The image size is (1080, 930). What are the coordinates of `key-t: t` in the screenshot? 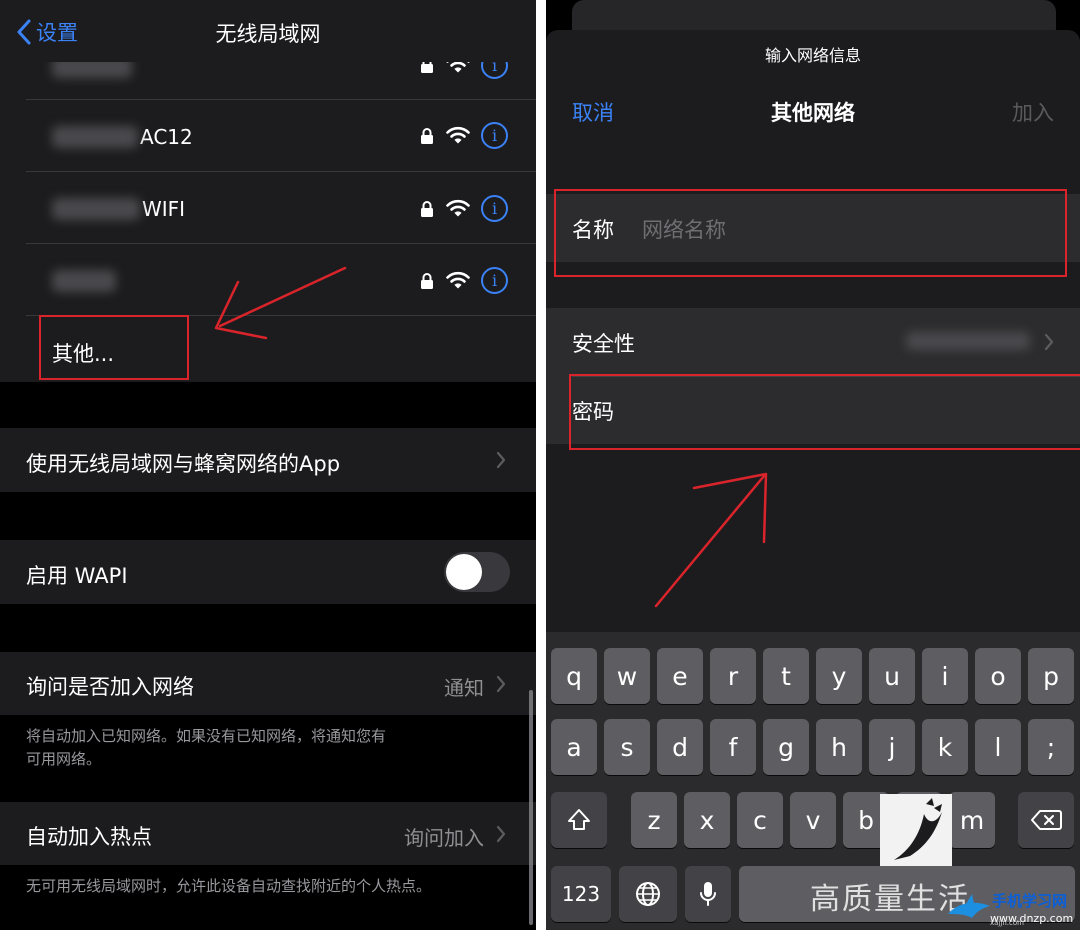 It's located at (786, 676).